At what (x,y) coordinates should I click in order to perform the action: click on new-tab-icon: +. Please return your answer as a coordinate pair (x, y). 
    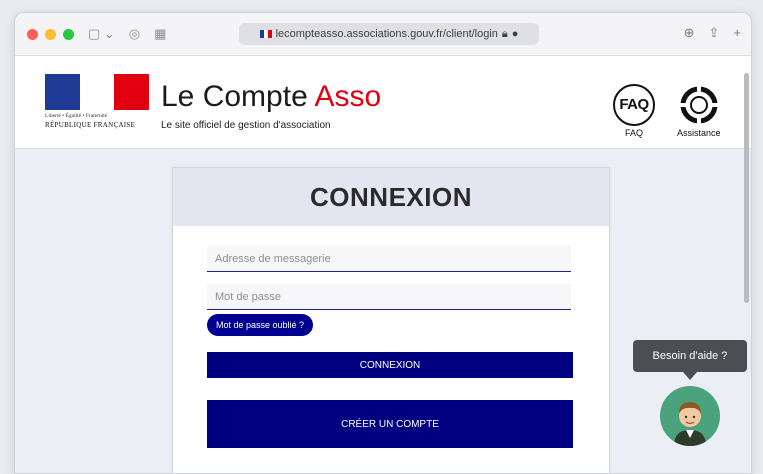
    Looking at the image, I should click on (737, 33).